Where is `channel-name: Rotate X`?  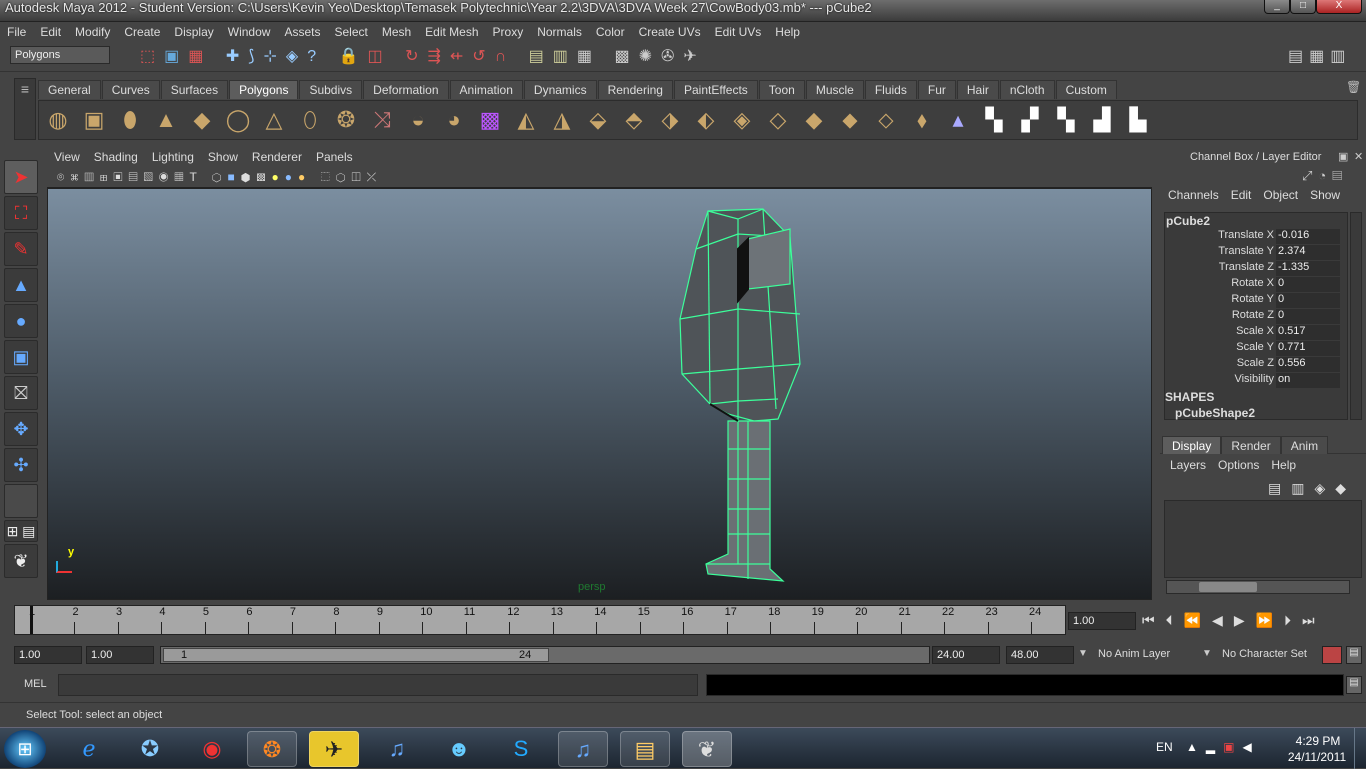 channel-name: Rotate X is located at coordinates (1220, 285).